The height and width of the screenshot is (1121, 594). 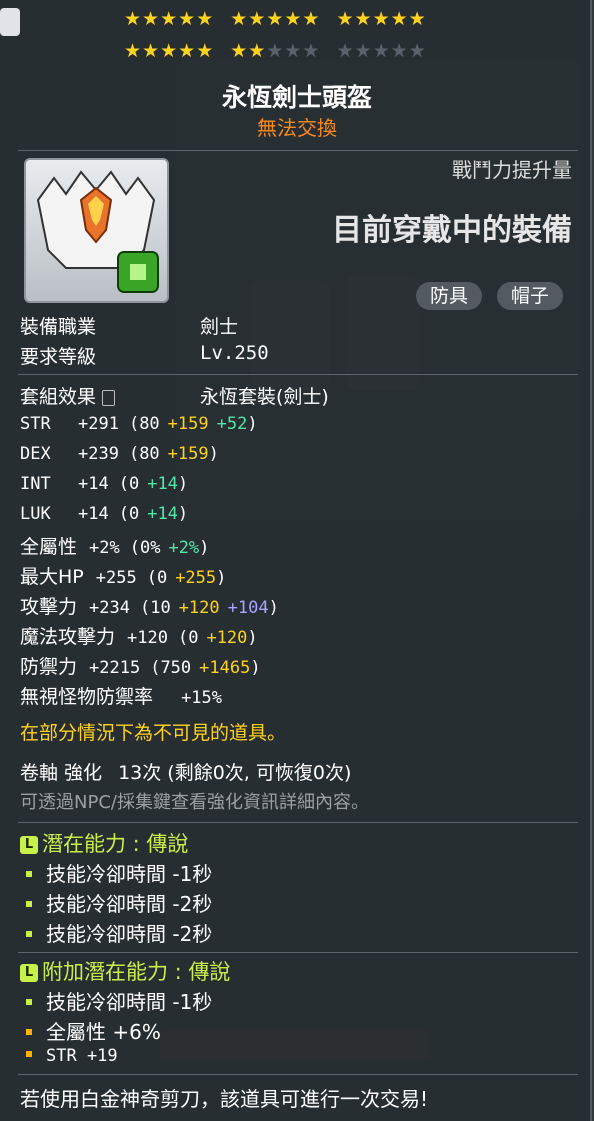 I want to click on stat-enhance: +2%, so click(x=184, y=548).